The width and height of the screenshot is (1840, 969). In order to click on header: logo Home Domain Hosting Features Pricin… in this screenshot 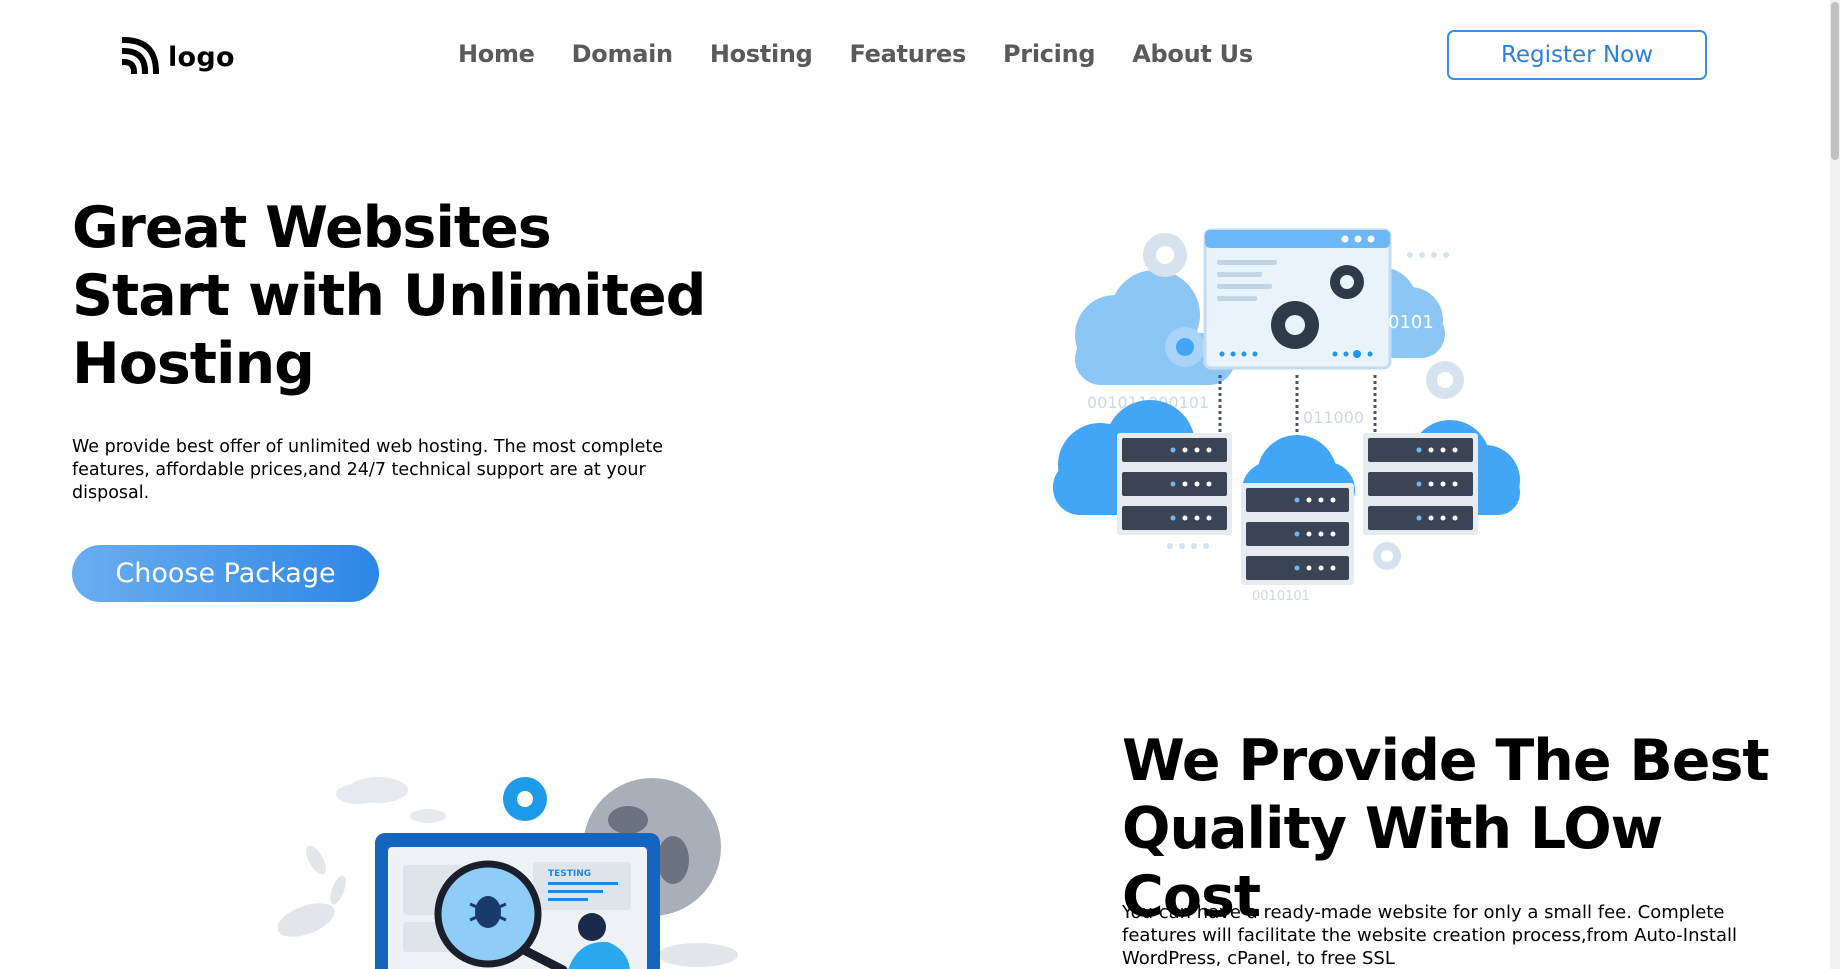, I will do `click(915, 55)`.